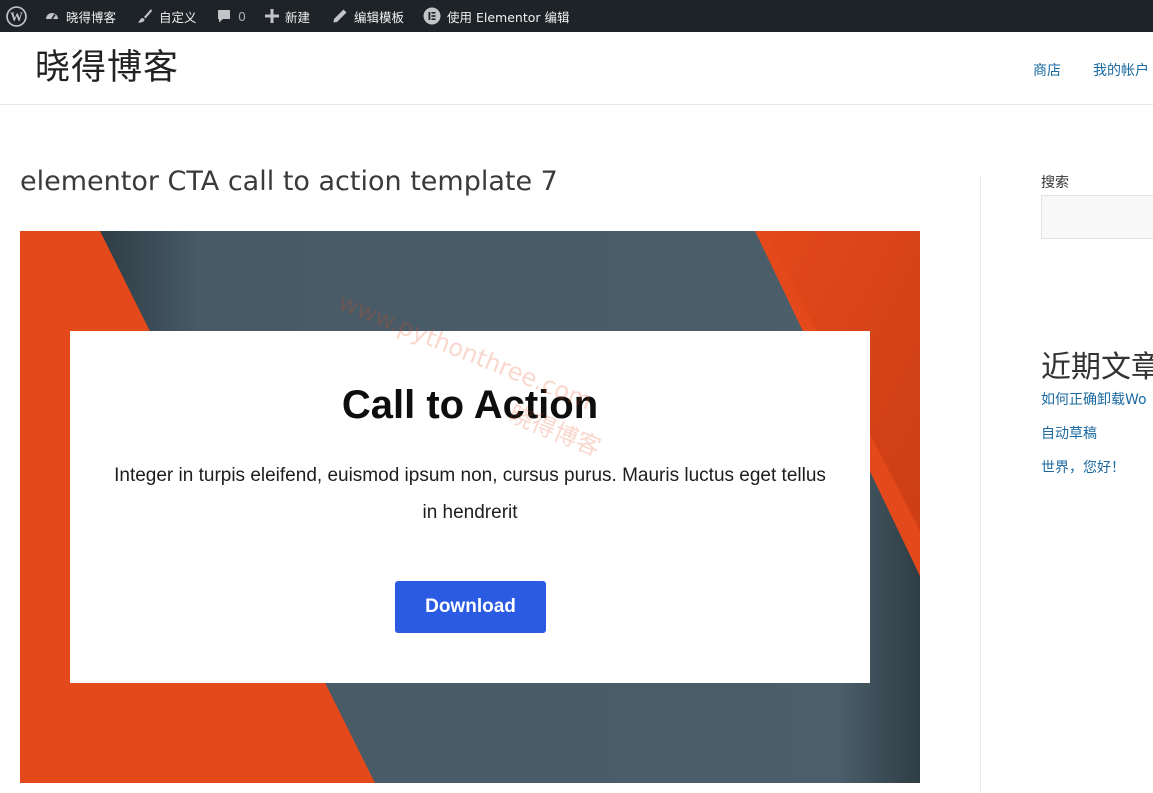 The width and height of the screenshot is (1153, 793). I want to click on dashboard-icon, so click(52, 16).